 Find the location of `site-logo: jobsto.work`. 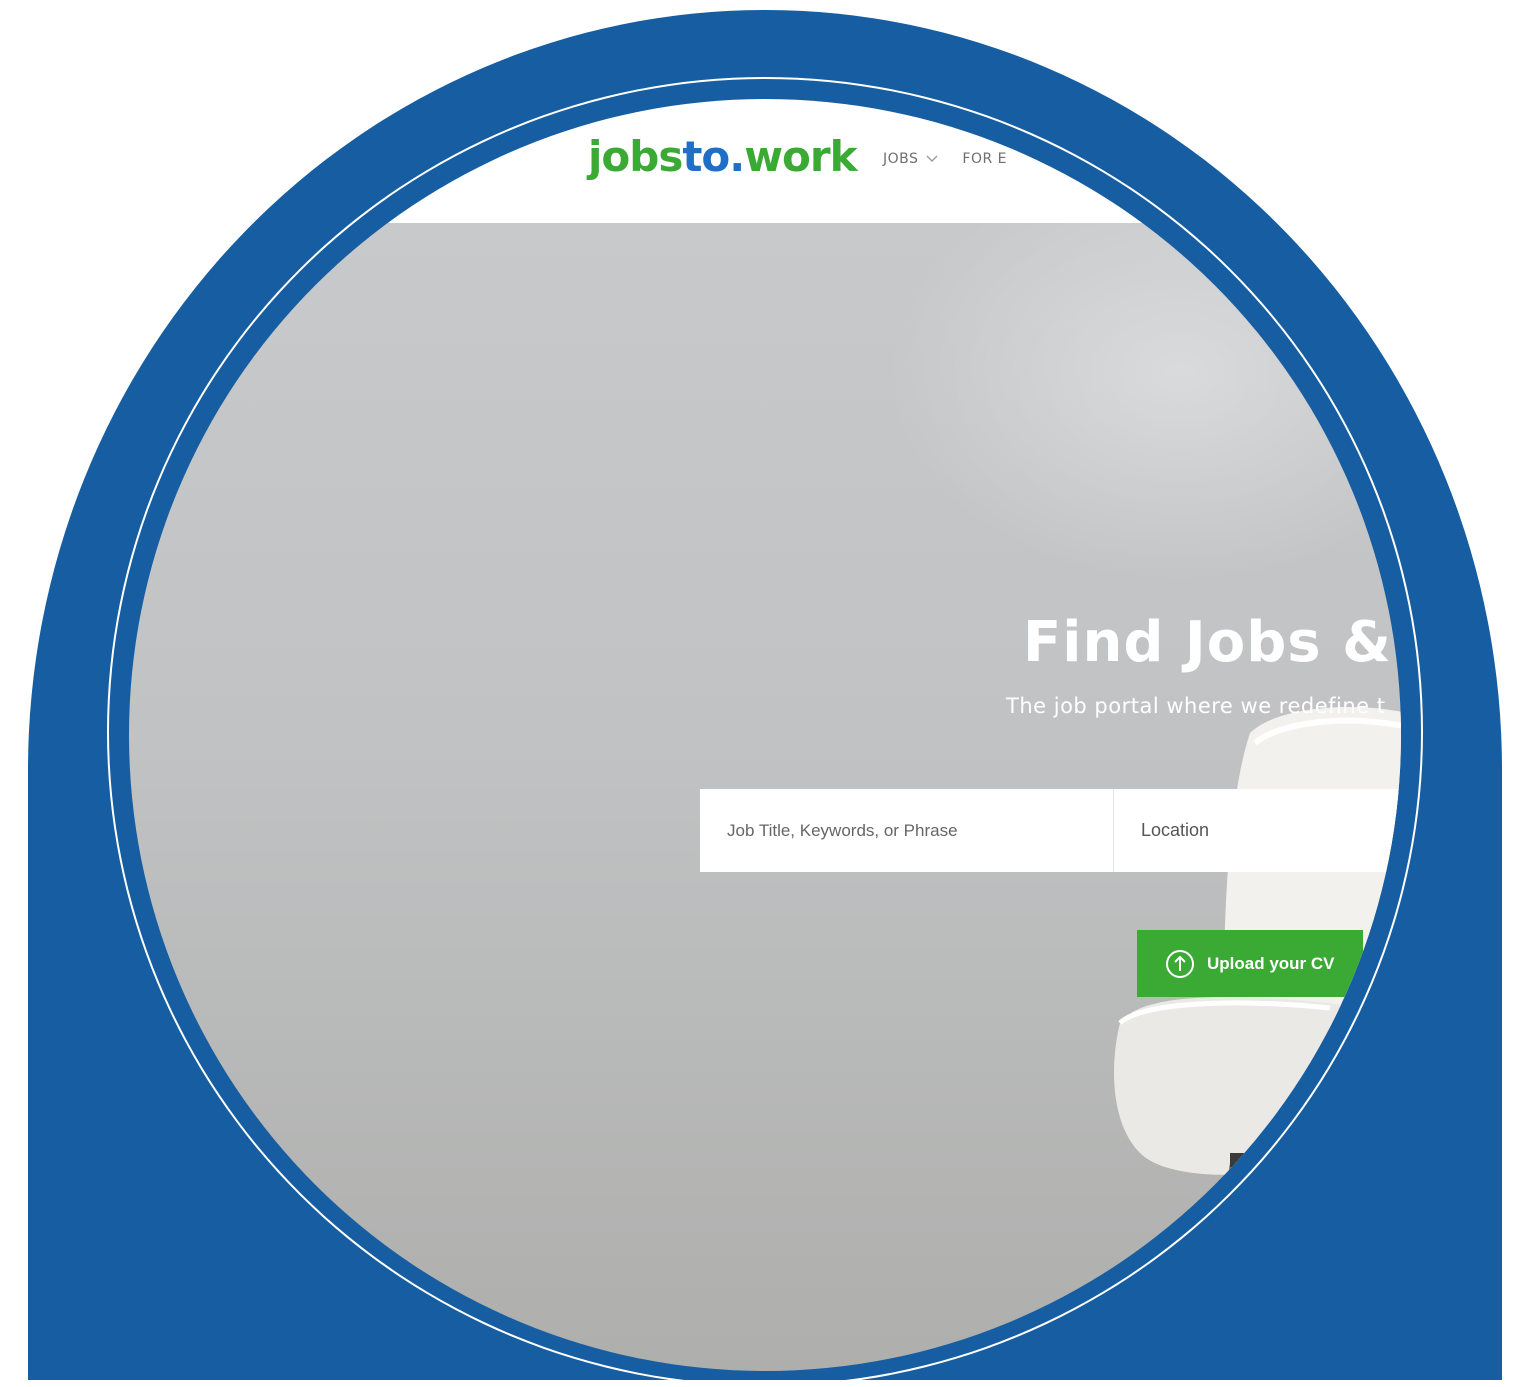

site-logo: jobsto.work is located at coordinates (723, 157).